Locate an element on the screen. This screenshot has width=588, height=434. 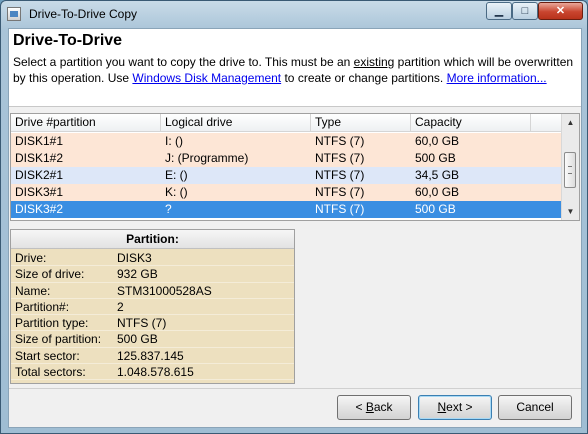
detail-row: Name: STM31000528AS is located at coordinates (152, 291).